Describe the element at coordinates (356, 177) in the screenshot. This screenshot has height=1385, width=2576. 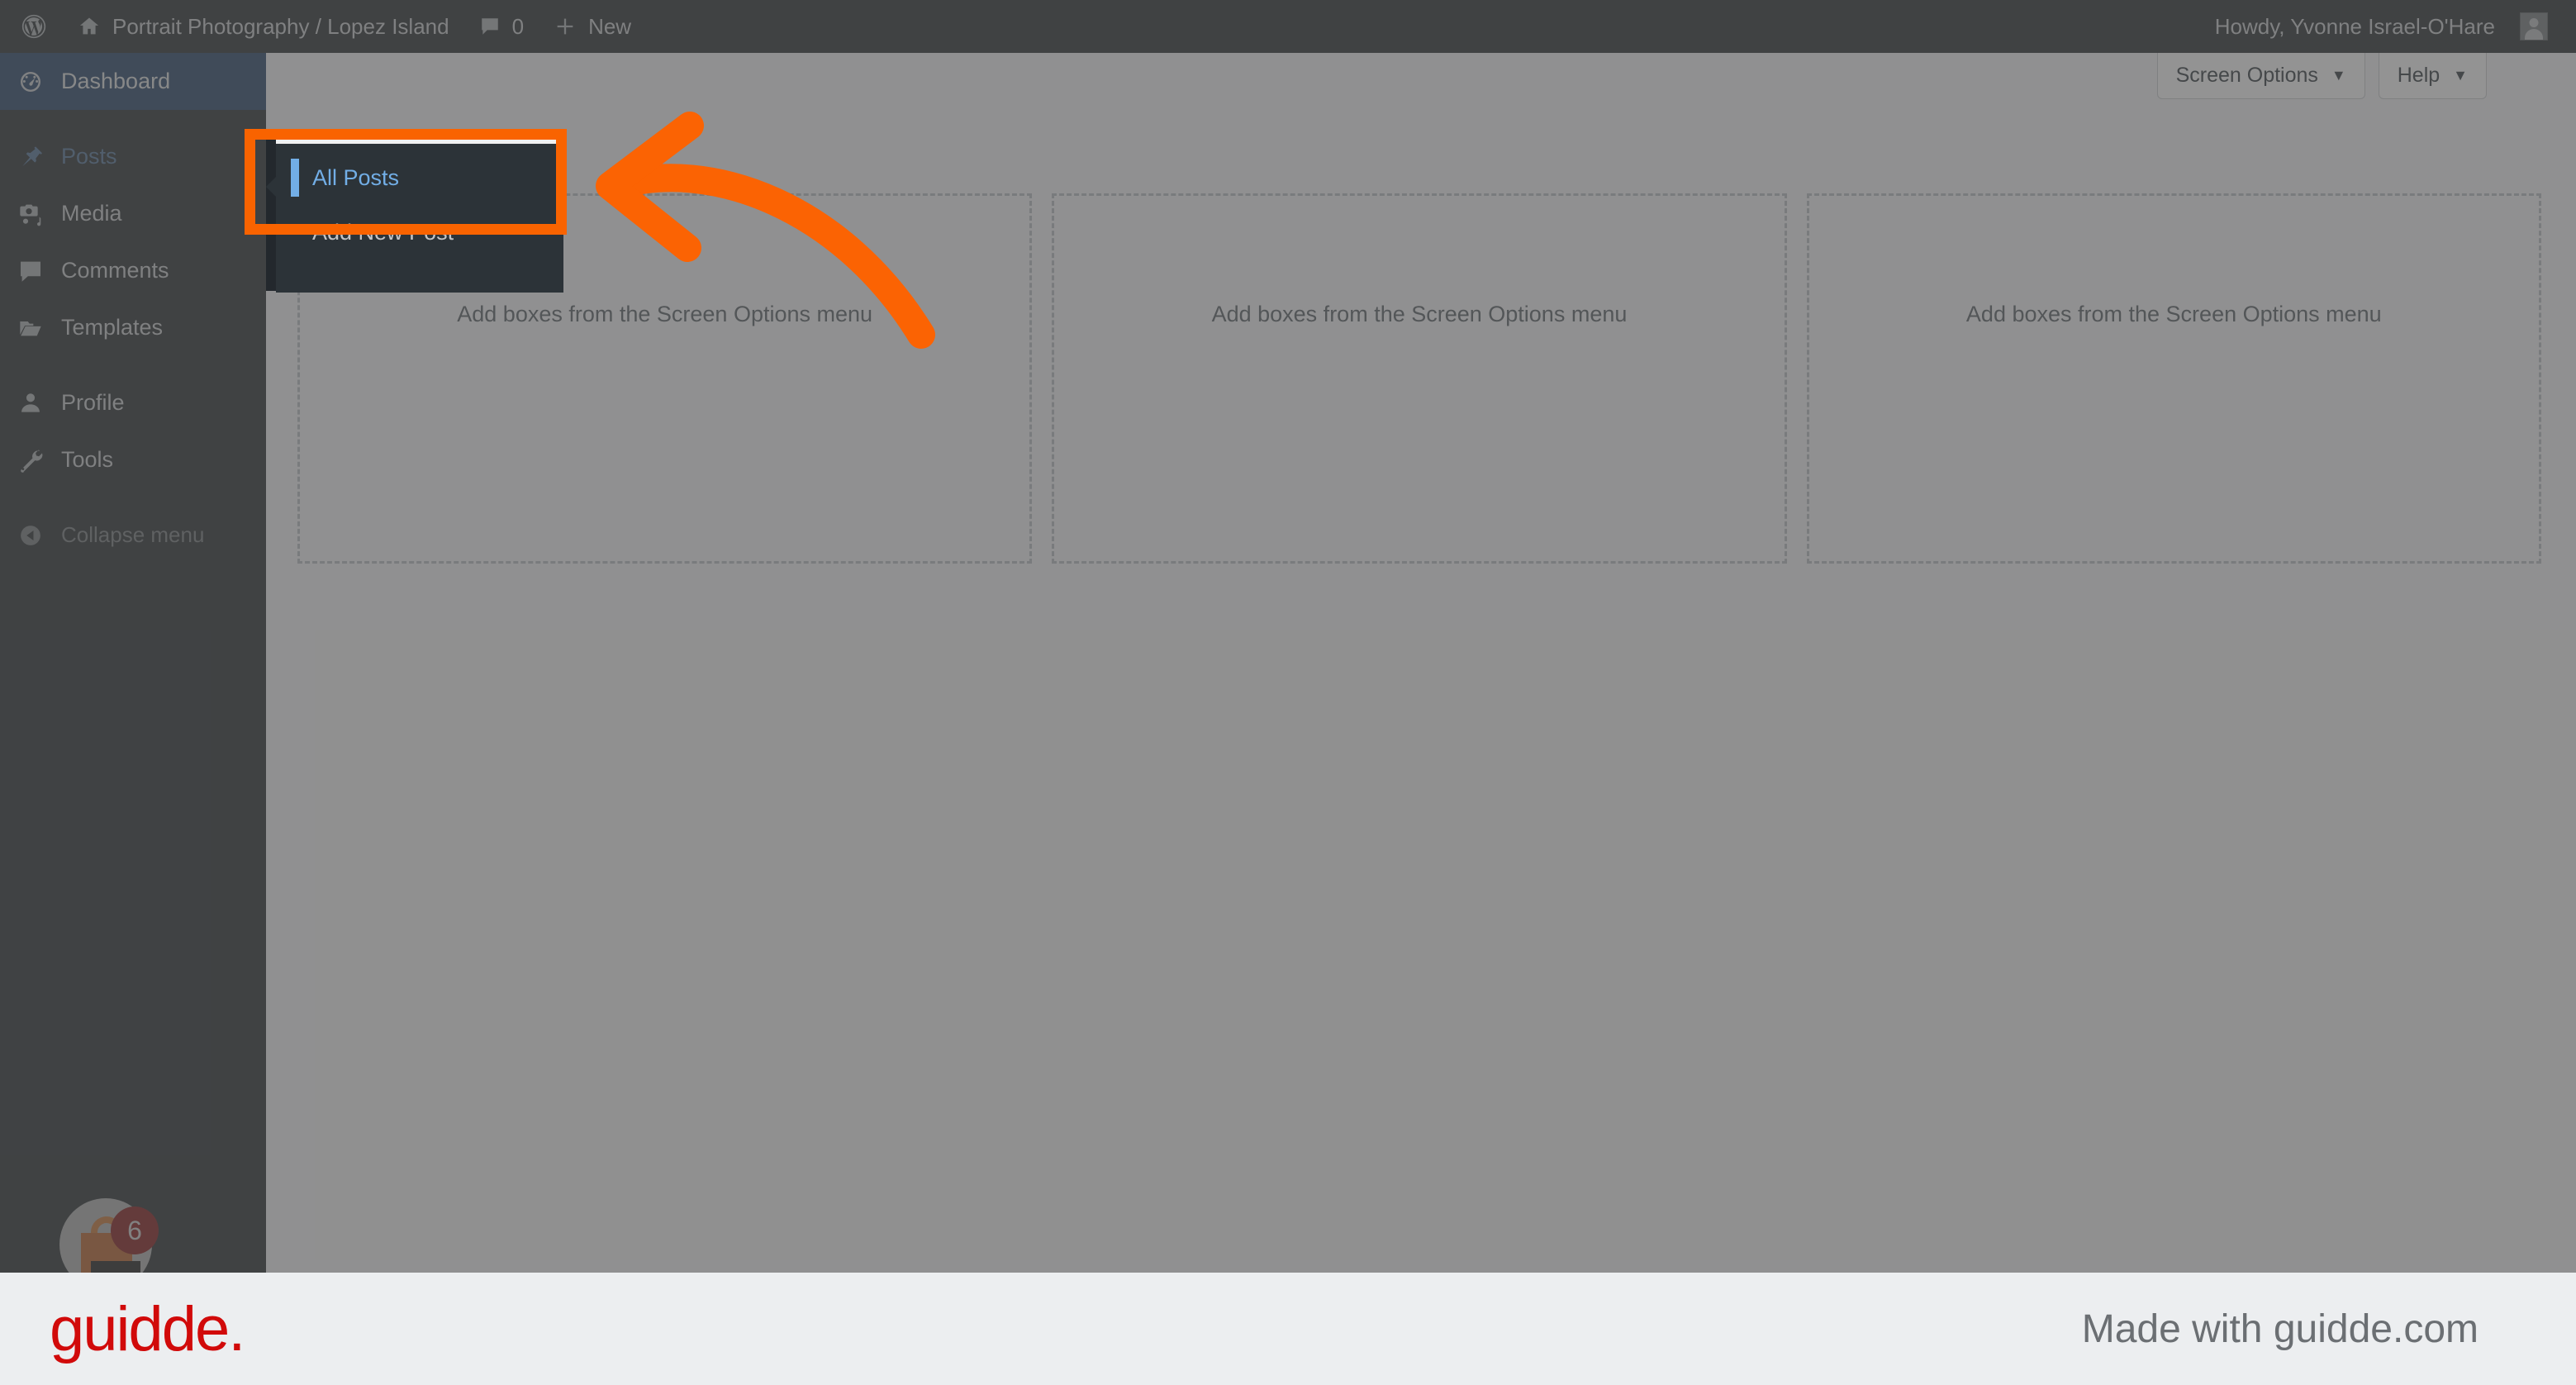
I see `submenu-item-label: All Posts` at that location.